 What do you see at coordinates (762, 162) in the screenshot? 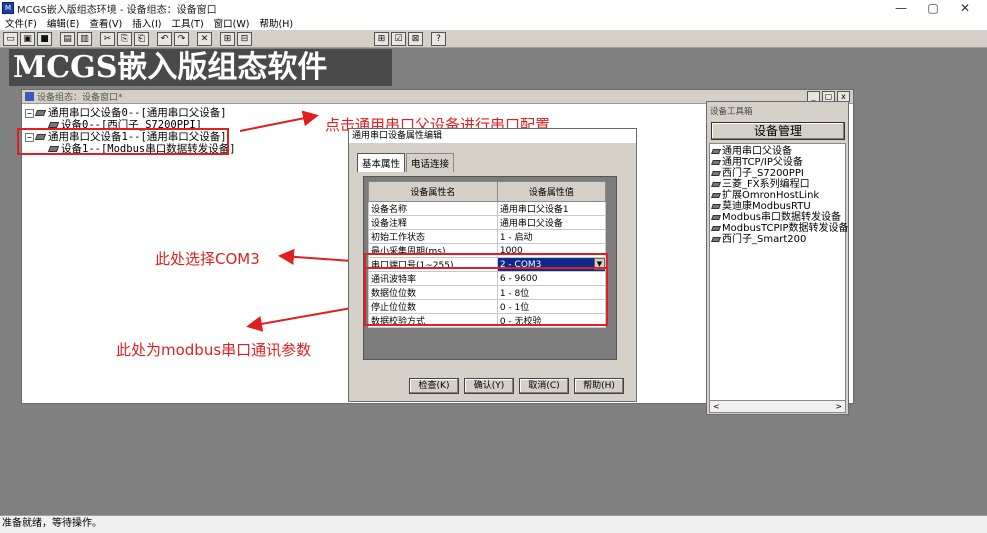
I see `list-item-label: 通用TCP/IP父设备` at bounding box center [762, 162].